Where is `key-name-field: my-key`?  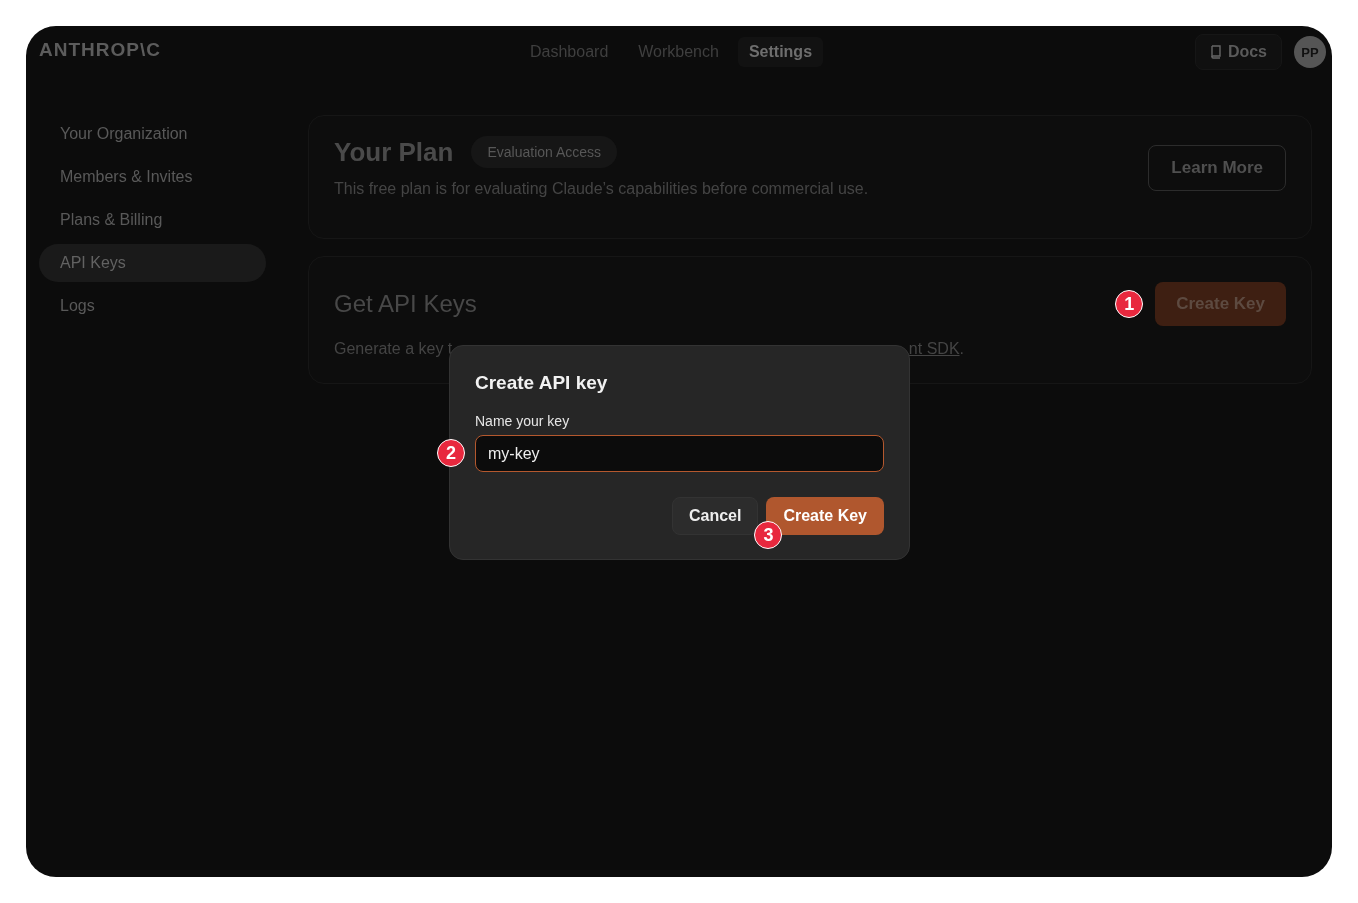 key-name-field: my-key is located at coordinates (679, 453).